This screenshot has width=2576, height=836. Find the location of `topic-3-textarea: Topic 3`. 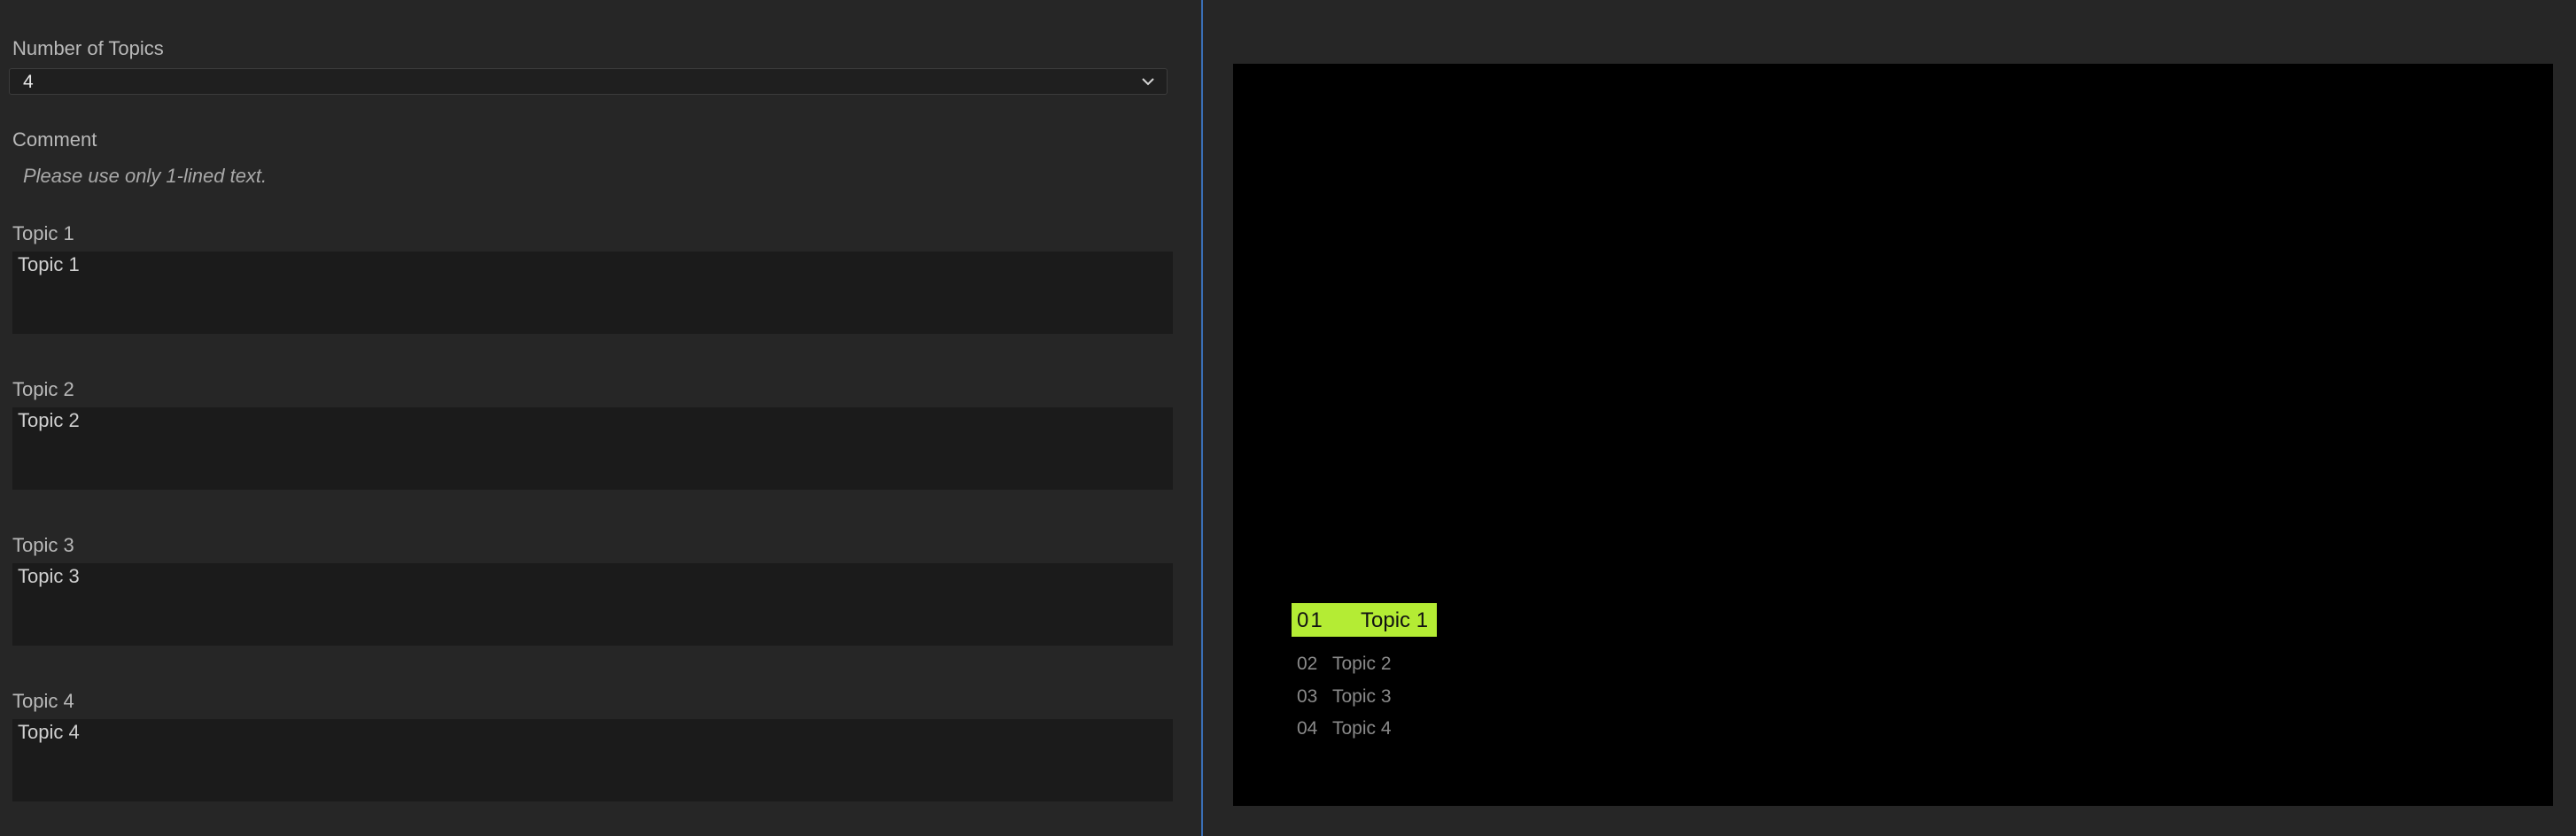

topic-3-textarea: Topic 3 is located at coordinates (592, 604).